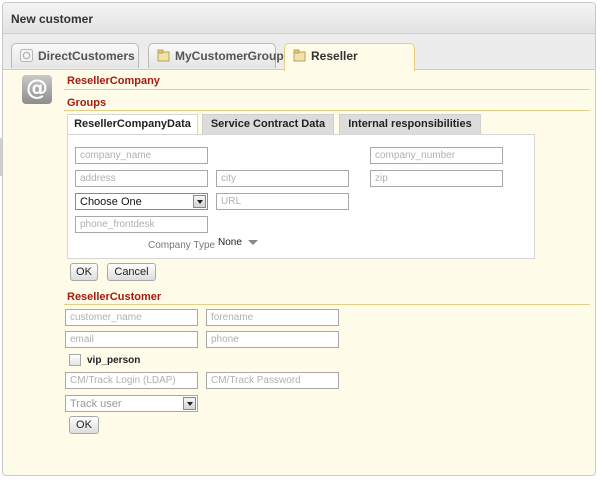 This screenshot has height=483, width=600. I want to click on company-type-label: Company Type, so click(182, 245).